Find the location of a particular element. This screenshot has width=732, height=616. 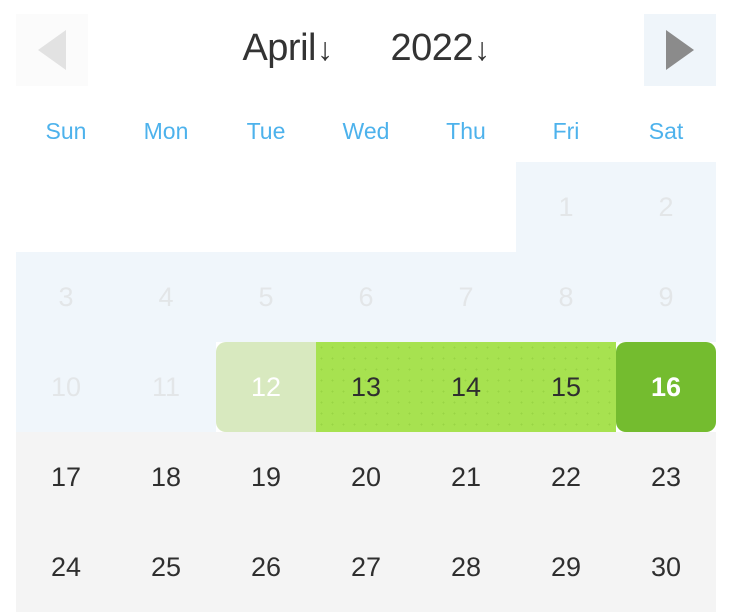

weekday-label-sun: Sun is located at coordinates (66, 130).